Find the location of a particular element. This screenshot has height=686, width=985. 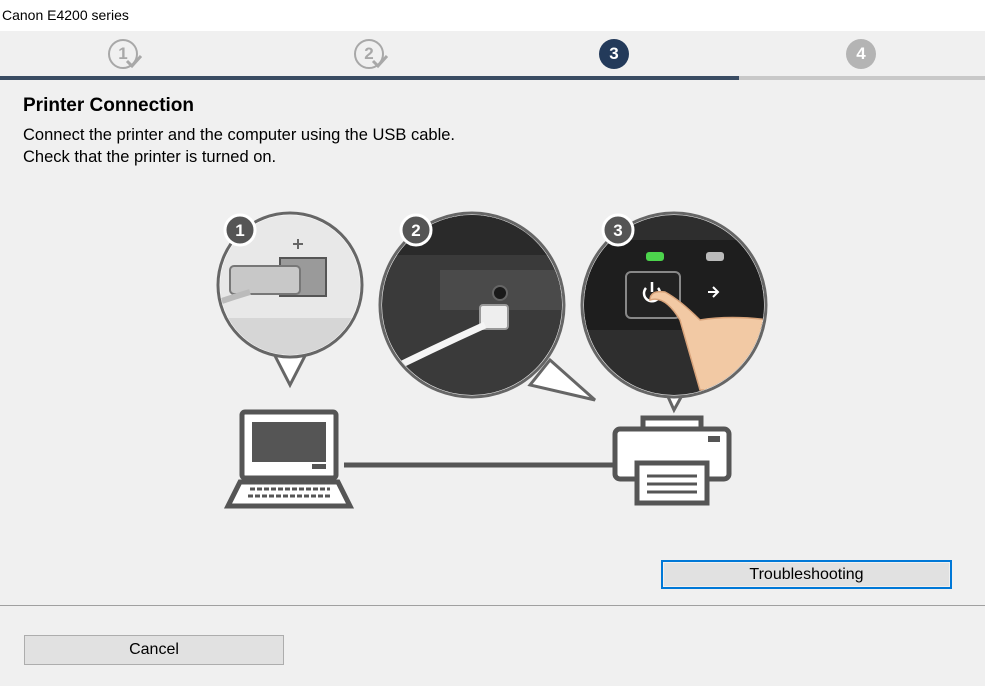

step-1-done: 1 is located at coordinates (125, 55).